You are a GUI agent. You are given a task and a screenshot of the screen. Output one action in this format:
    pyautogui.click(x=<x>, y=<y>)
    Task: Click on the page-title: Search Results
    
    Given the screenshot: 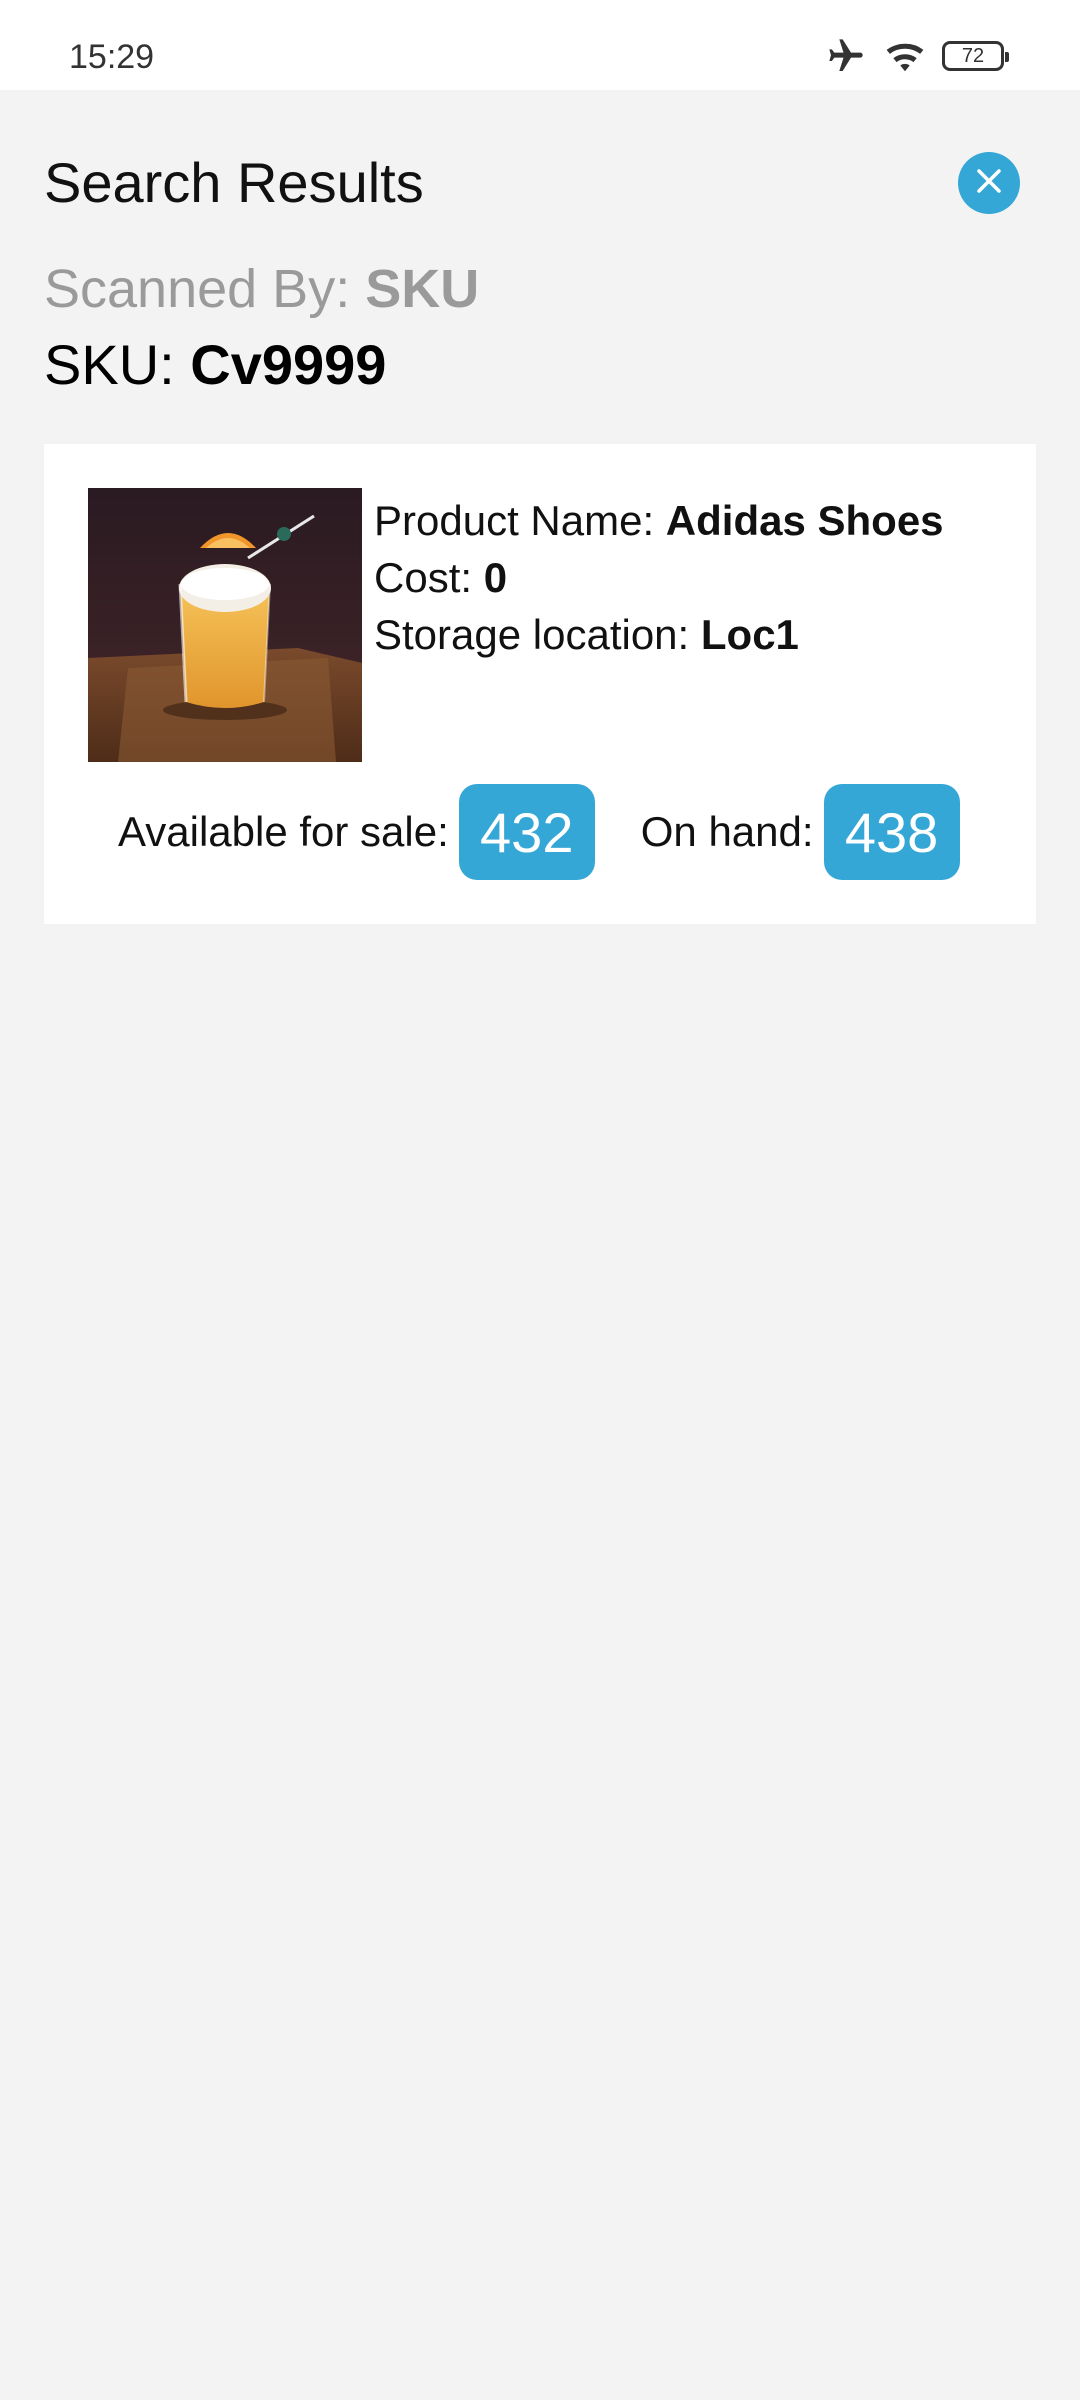 What is the action you would take?
    pyautogui.click(x=234, y=182)
    